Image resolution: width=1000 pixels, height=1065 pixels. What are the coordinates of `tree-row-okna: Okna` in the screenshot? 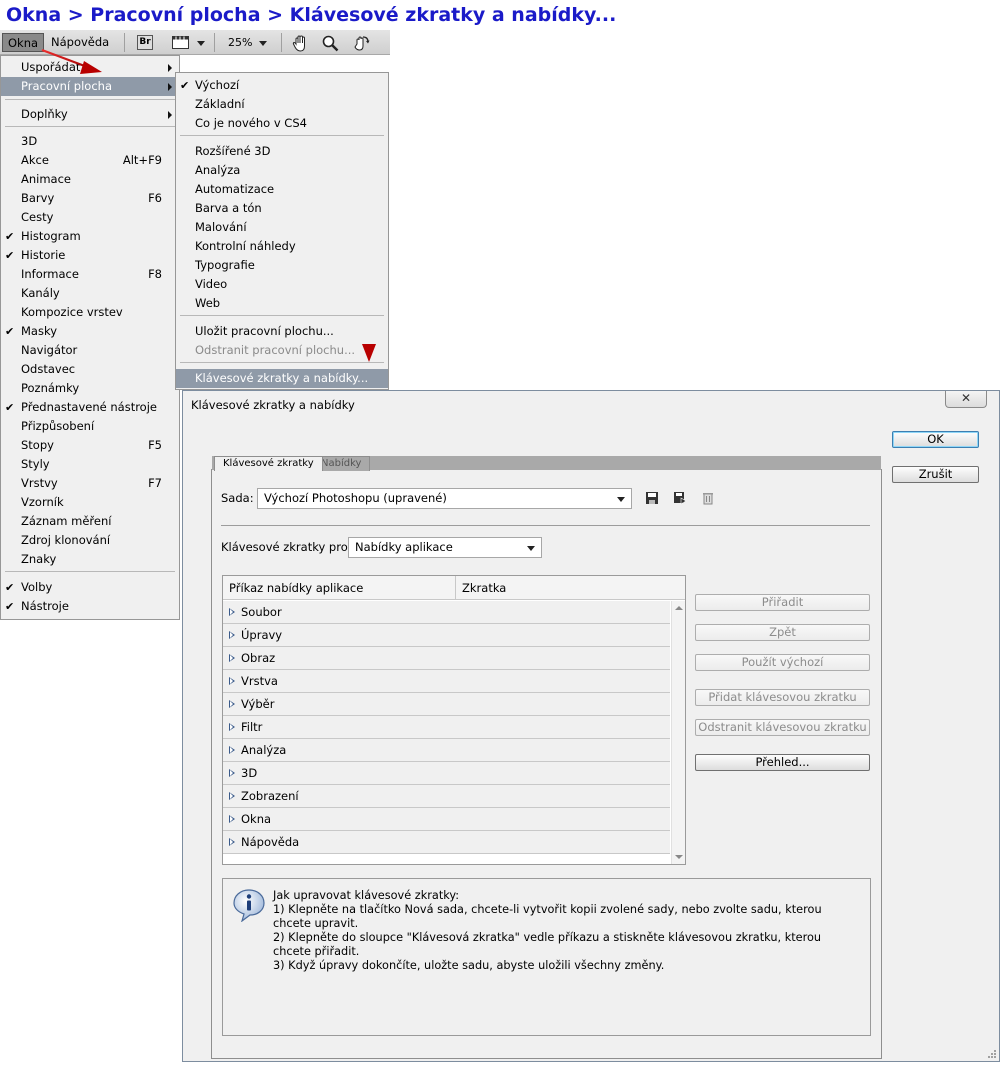 It's located at (446, 819).